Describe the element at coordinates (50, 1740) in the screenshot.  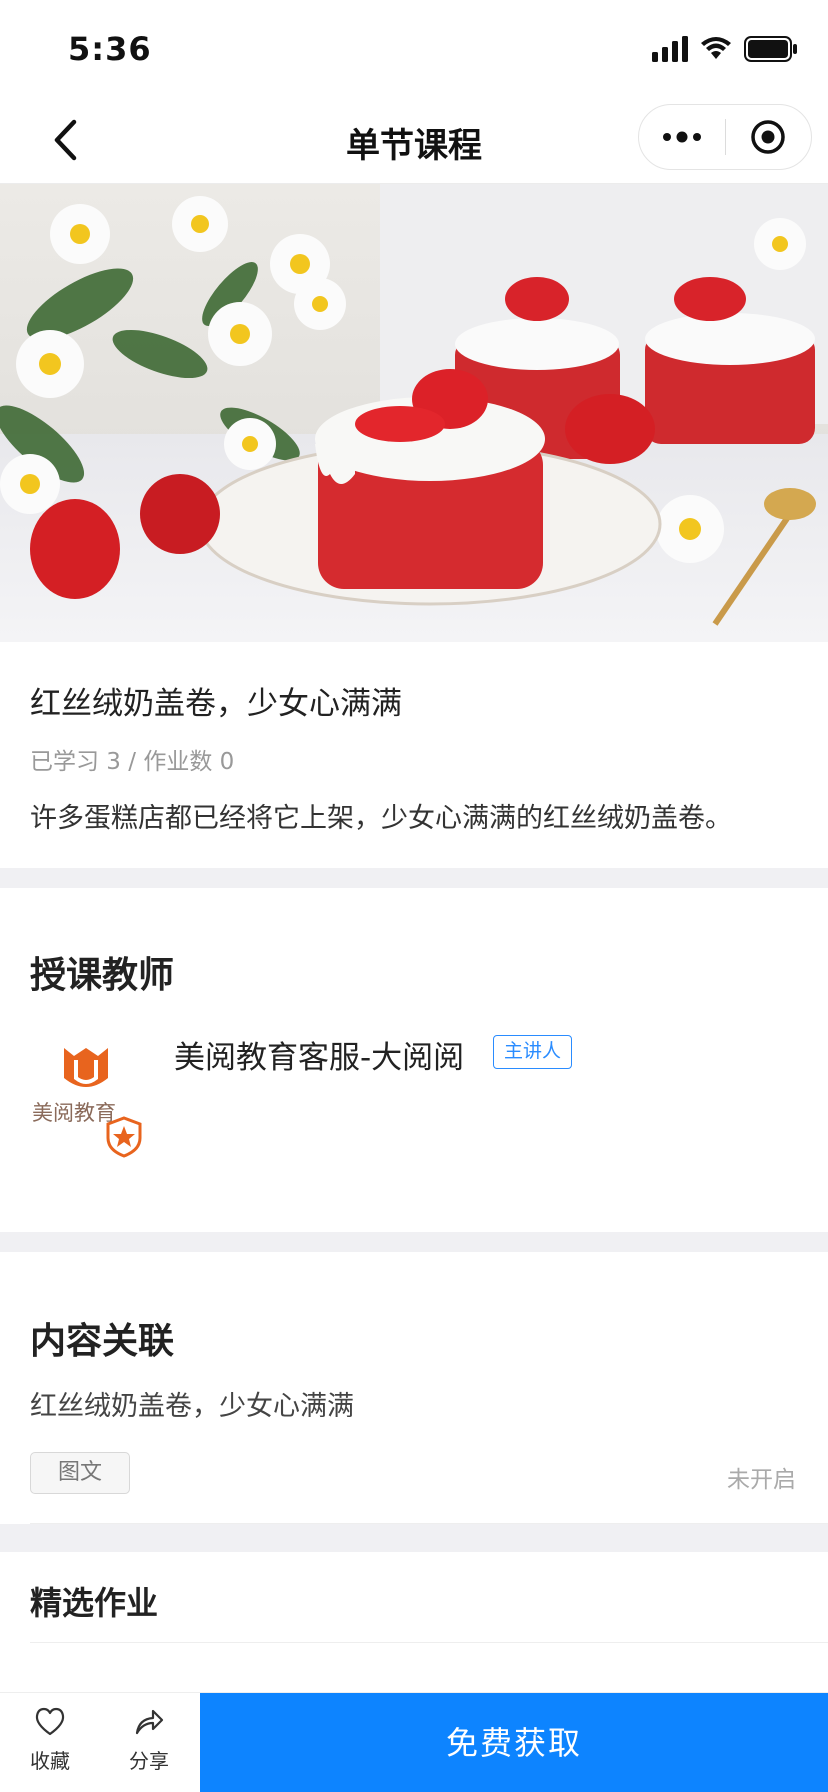
I see `favorite-button: 收藏` at that location.